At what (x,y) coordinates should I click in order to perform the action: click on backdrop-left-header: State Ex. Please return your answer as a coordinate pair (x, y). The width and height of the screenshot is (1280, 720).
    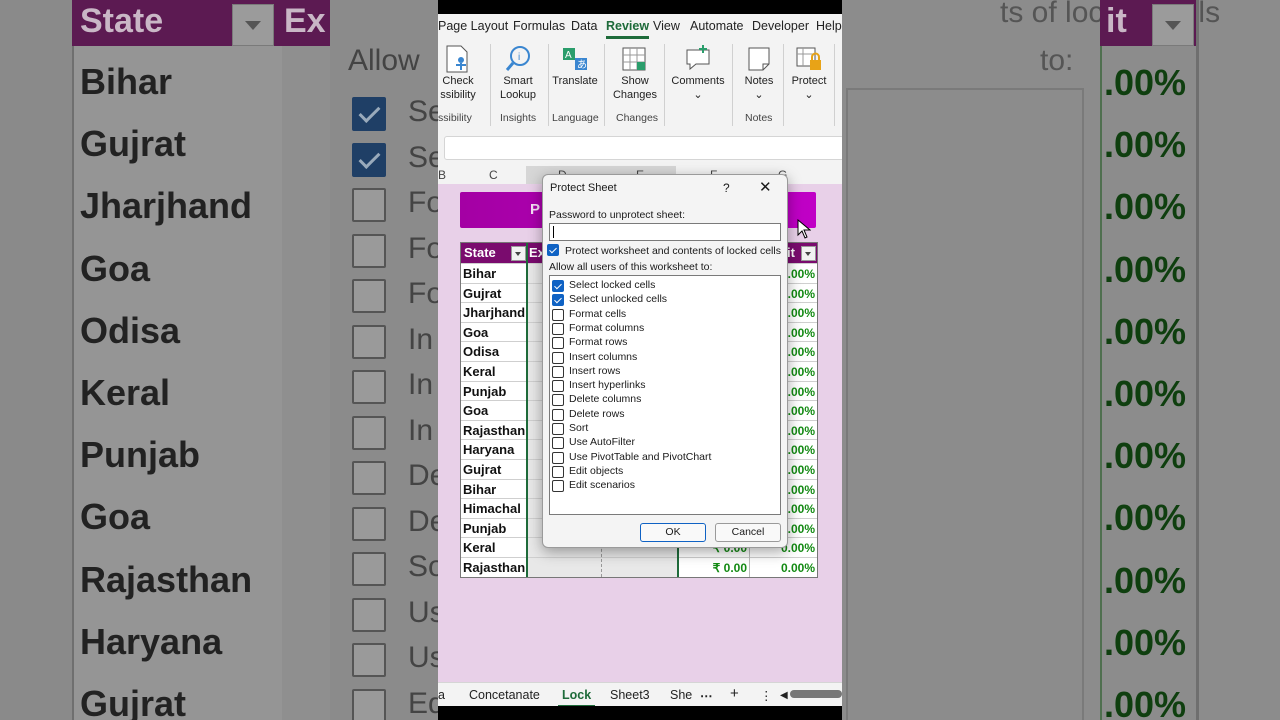
    Looking at the image, I should click on (201, 23).